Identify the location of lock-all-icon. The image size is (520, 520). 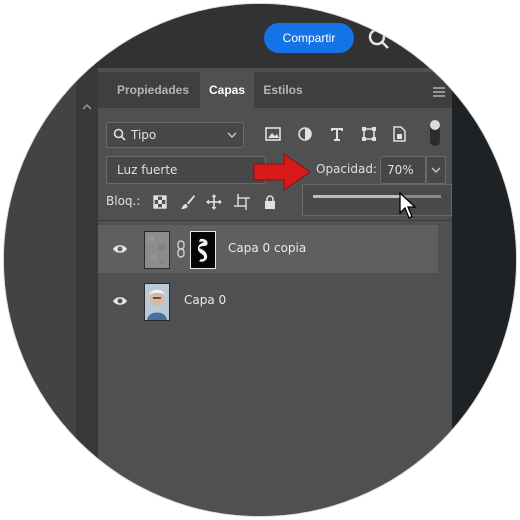
(270, 202).